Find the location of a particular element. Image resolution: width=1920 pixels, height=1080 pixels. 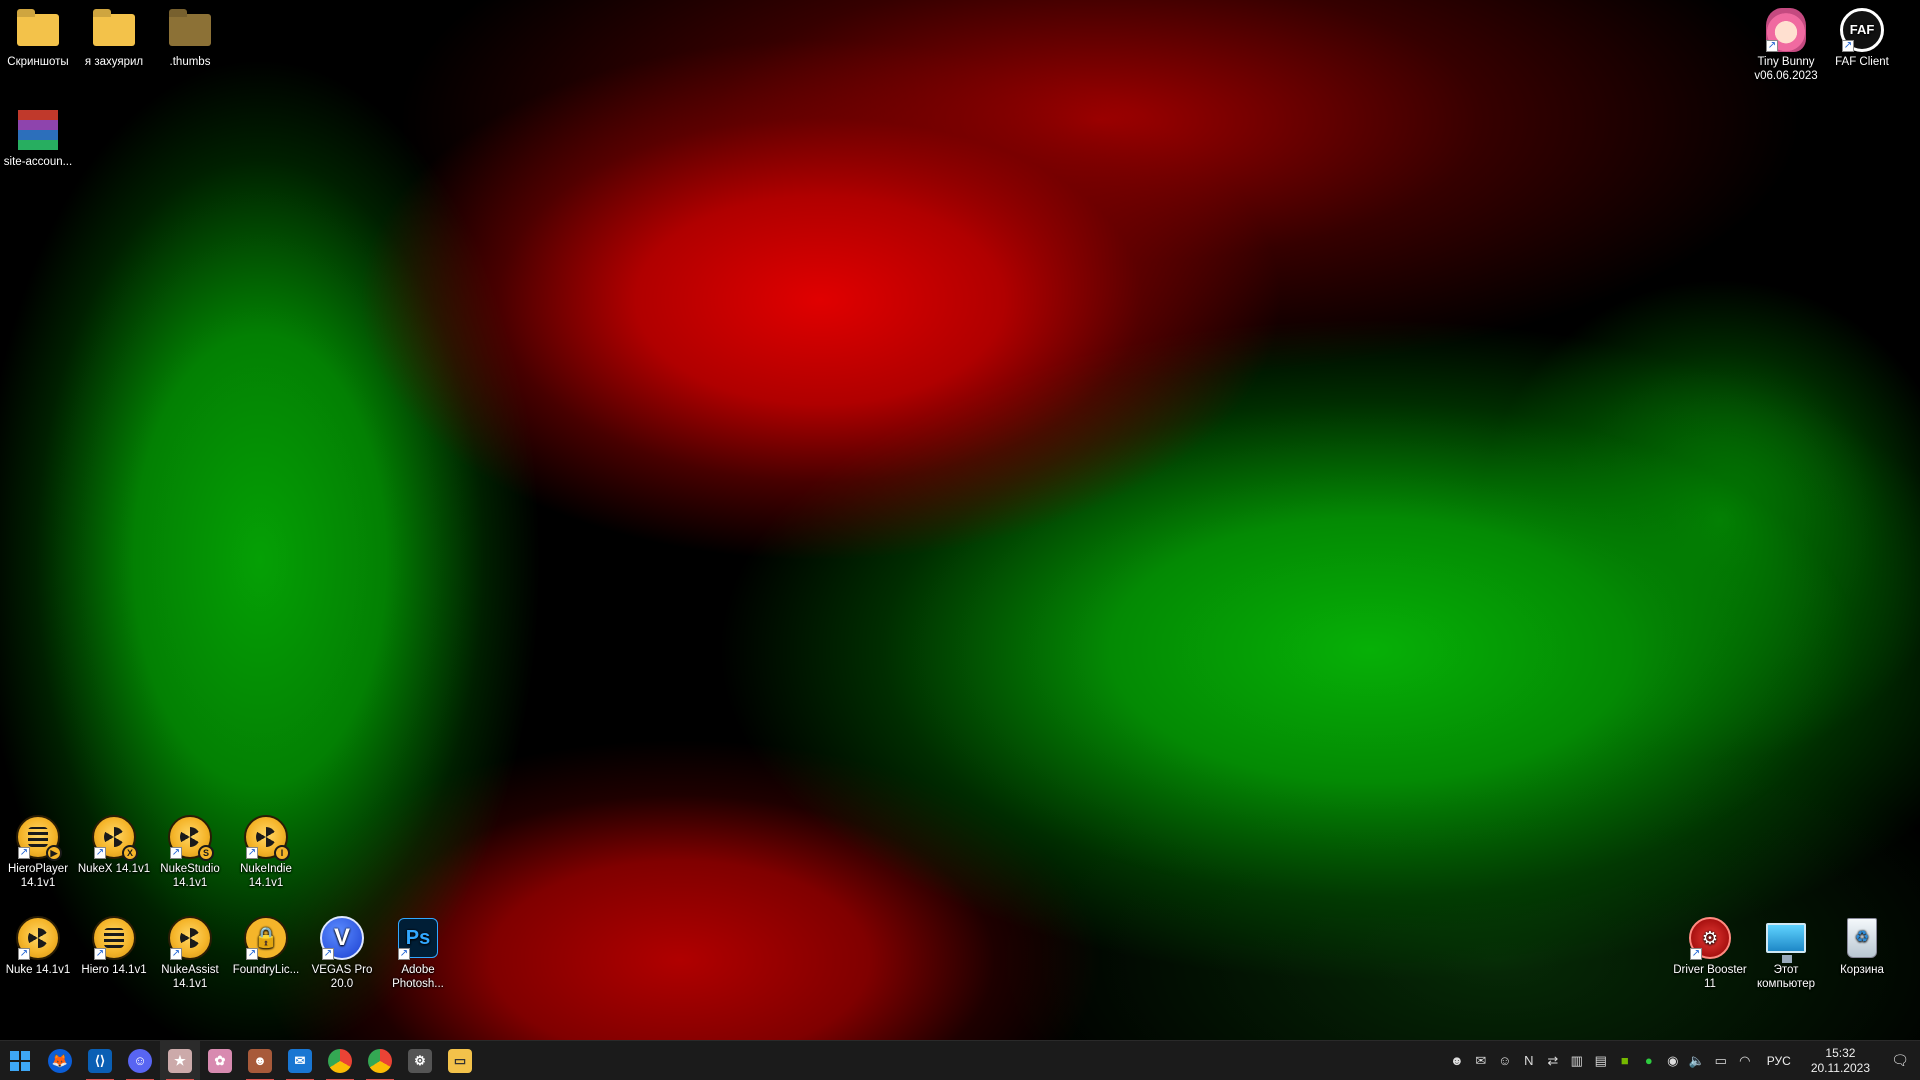

tray-wifi-icon: ◠ is located at coordinates (1745, 1060).